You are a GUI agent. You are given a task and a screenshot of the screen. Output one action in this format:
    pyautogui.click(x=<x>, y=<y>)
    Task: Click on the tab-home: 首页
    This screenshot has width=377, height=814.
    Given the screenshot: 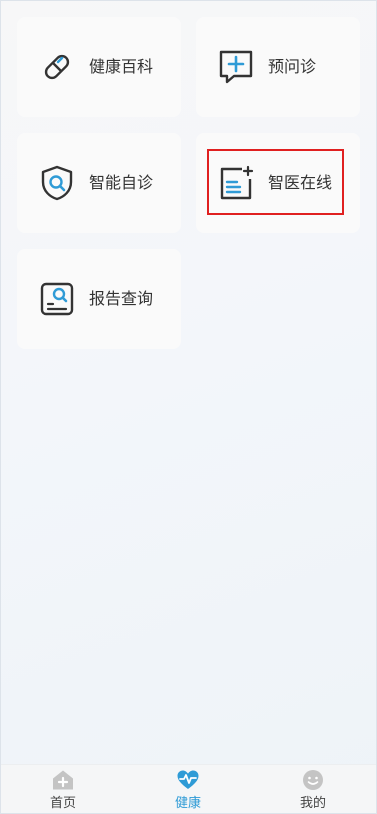 What is the action you would take?
    pyautogui.click(x=63, y=789)
    